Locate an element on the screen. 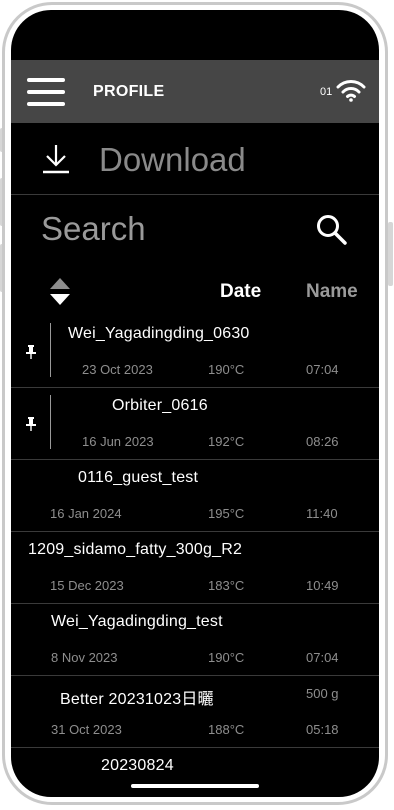 This screenshot has width=394, height=810. wifi-icon is located at coordinates (351, 91).